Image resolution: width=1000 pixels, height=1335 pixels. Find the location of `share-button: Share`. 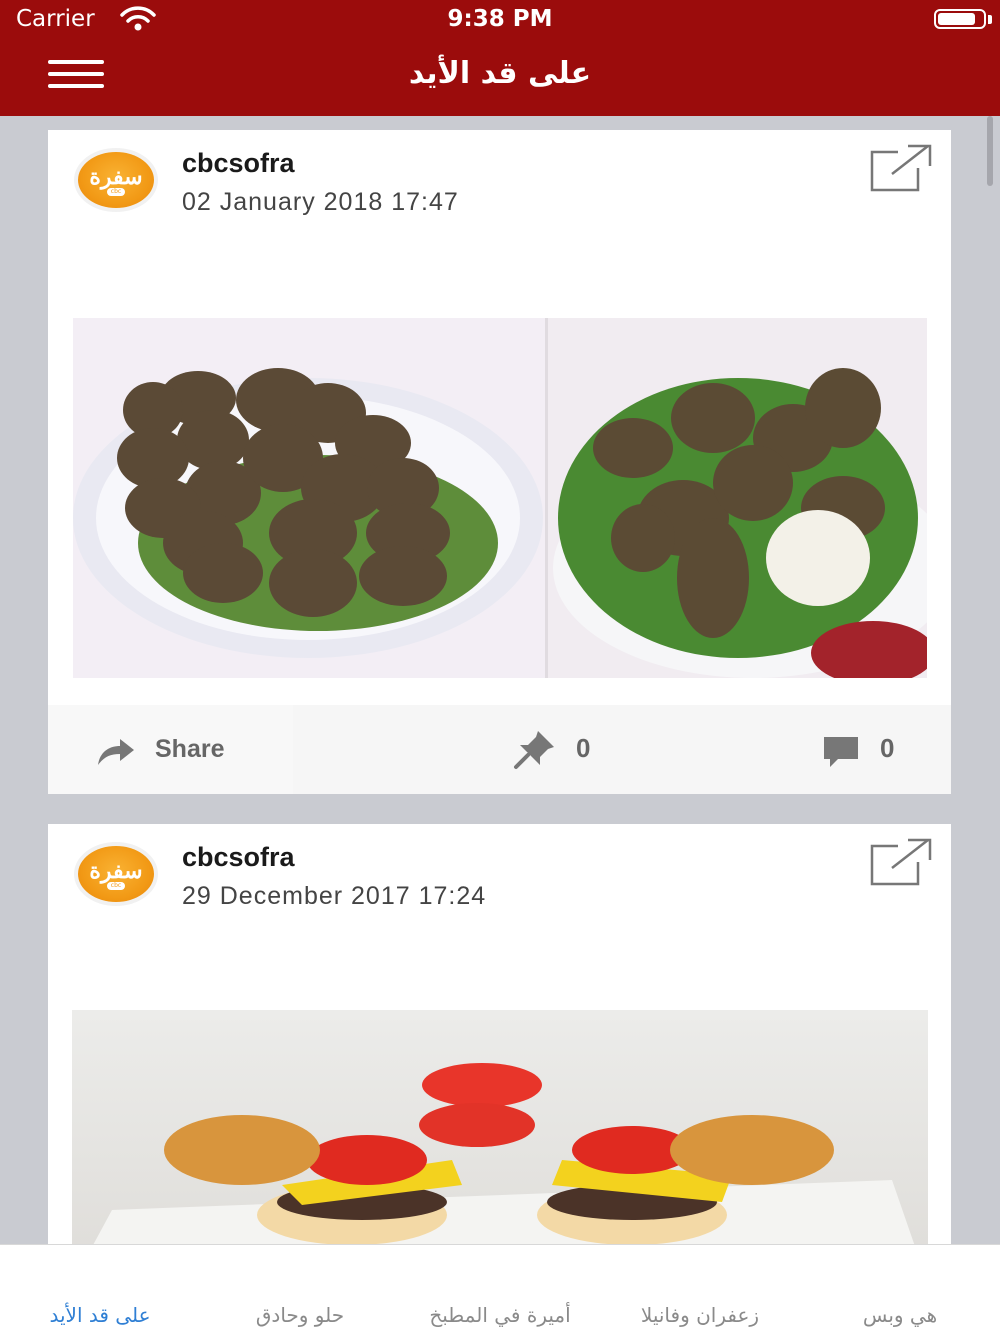

share-button: Share is located at coordinates (170, 749).